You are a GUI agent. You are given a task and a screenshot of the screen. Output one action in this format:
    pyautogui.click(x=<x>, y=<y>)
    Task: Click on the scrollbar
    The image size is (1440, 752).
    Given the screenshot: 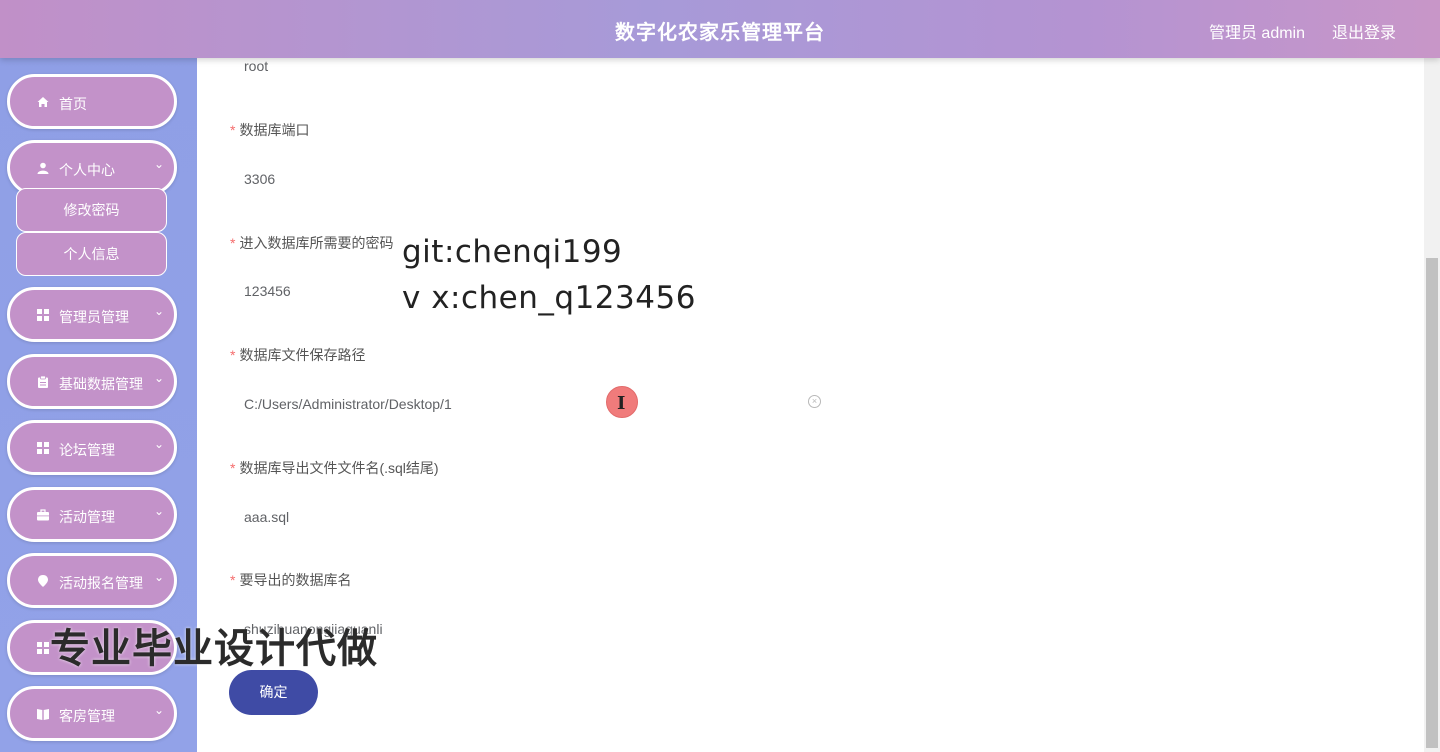 What is the action you would take?
    pyautogui.click(x=1432, y=405)
    